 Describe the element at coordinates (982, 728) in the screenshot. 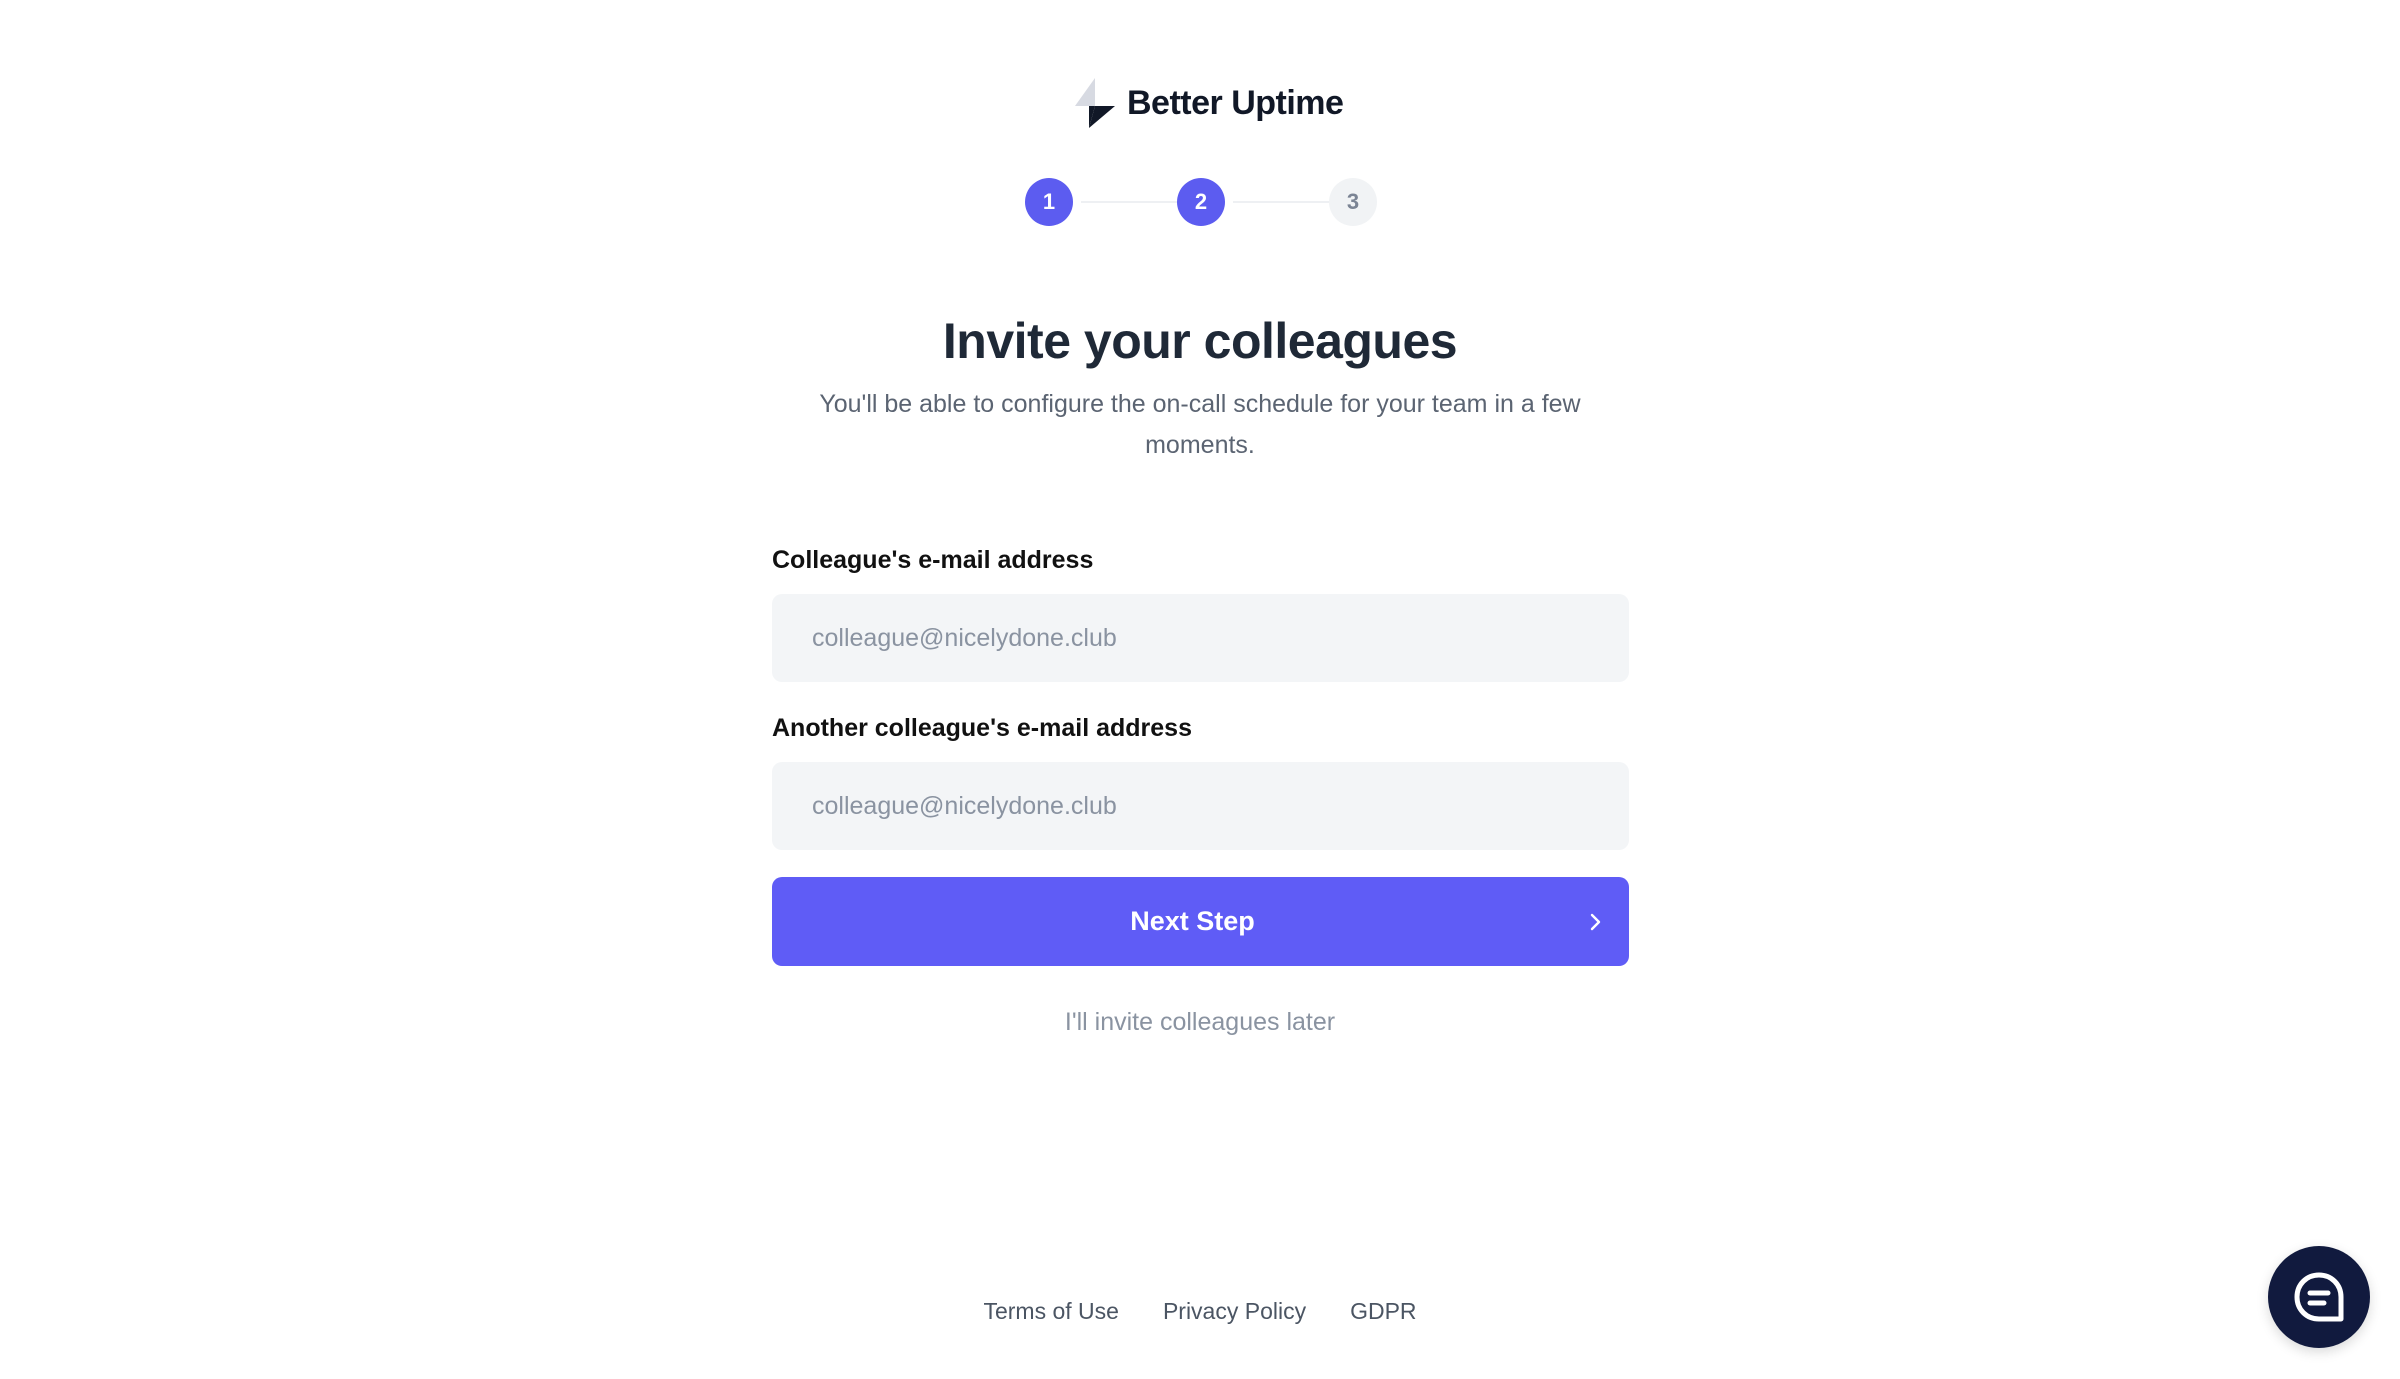

I see `email-field-label: Another colleague's e-mail address` at that location.